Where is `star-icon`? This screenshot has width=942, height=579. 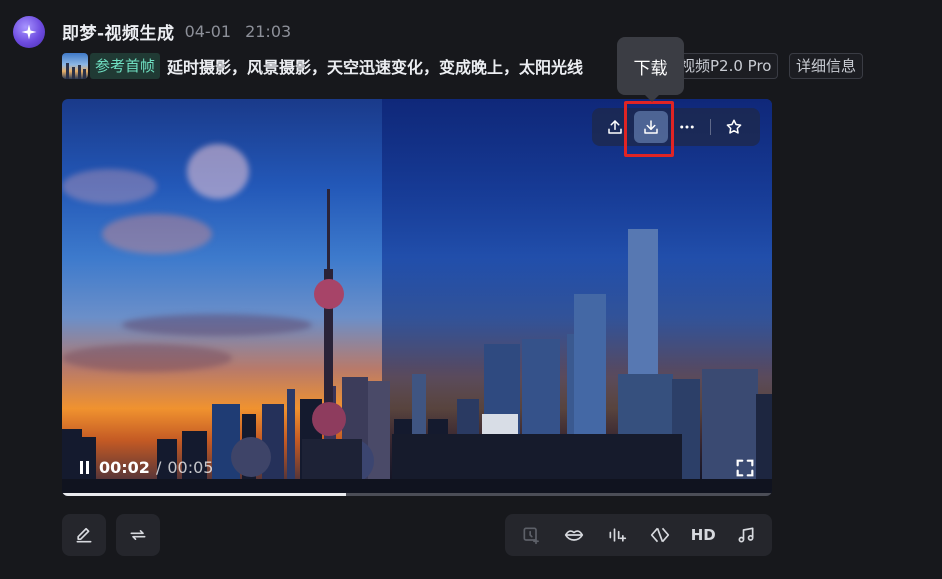 star-icon is located at coordinates (734, 126).